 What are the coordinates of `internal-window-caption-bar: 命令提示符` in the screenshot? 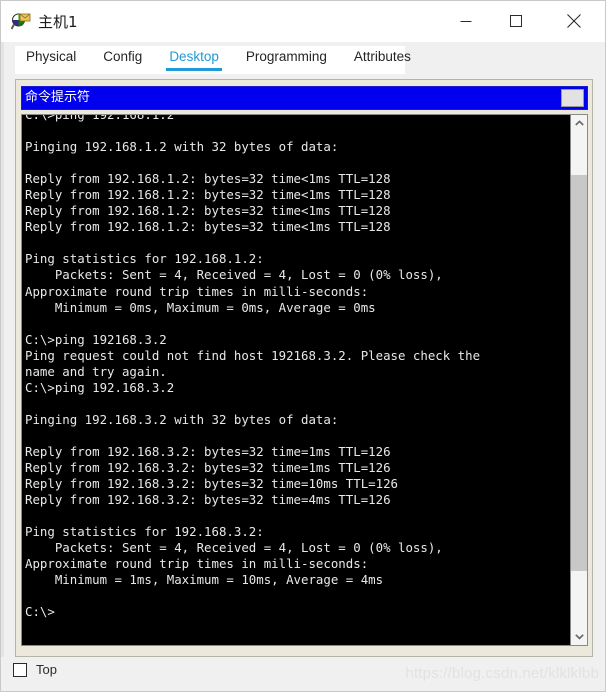 It's located at (304, 98).